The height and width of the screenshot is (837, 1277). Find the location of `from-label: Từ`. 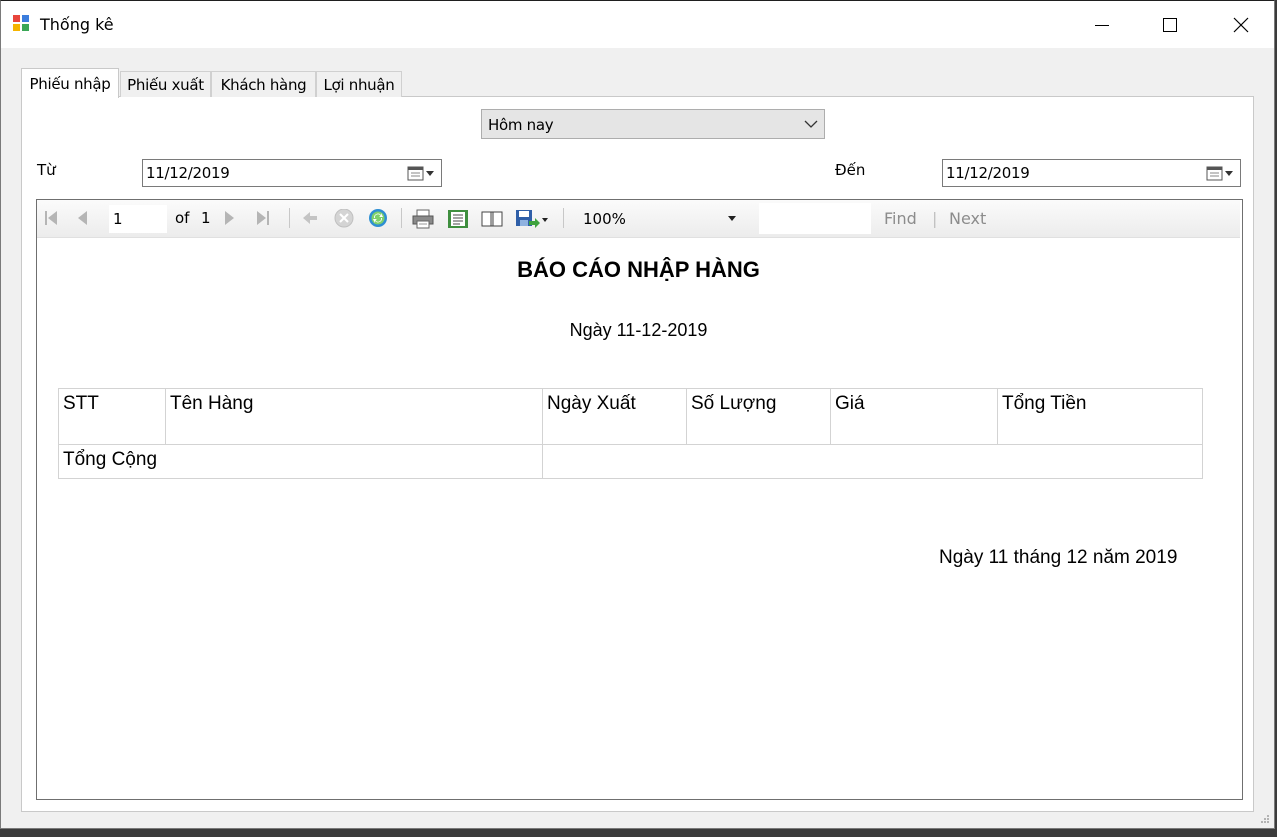

from-label: Từ is located at coordinates (46, 170).